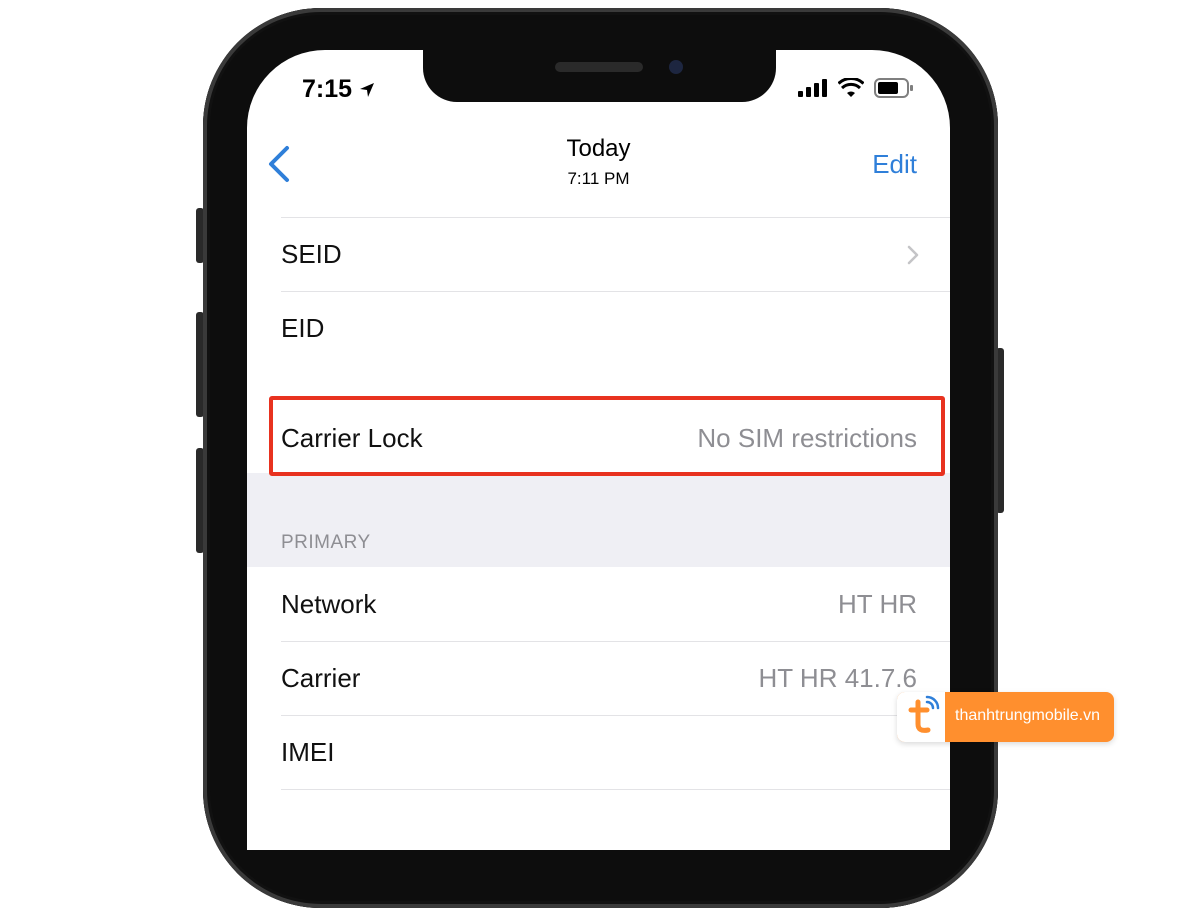 This screenshot has width=1200, height=908. I want to click on chevron-right-icon, so click(913, 255).